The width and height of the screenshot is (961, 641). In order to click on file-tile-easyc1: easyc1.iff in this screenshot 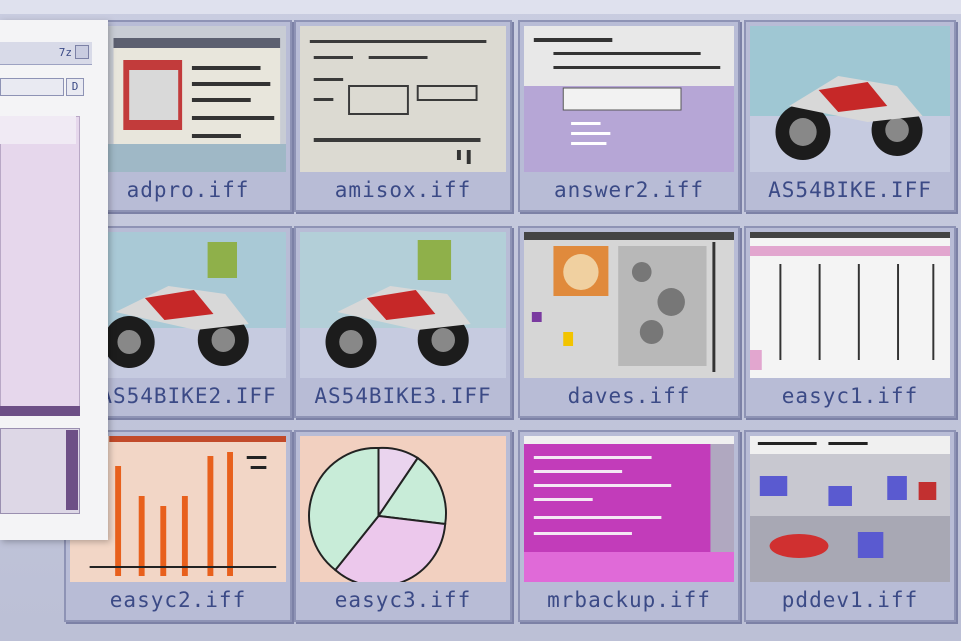, I will do `click(850, 322)`.